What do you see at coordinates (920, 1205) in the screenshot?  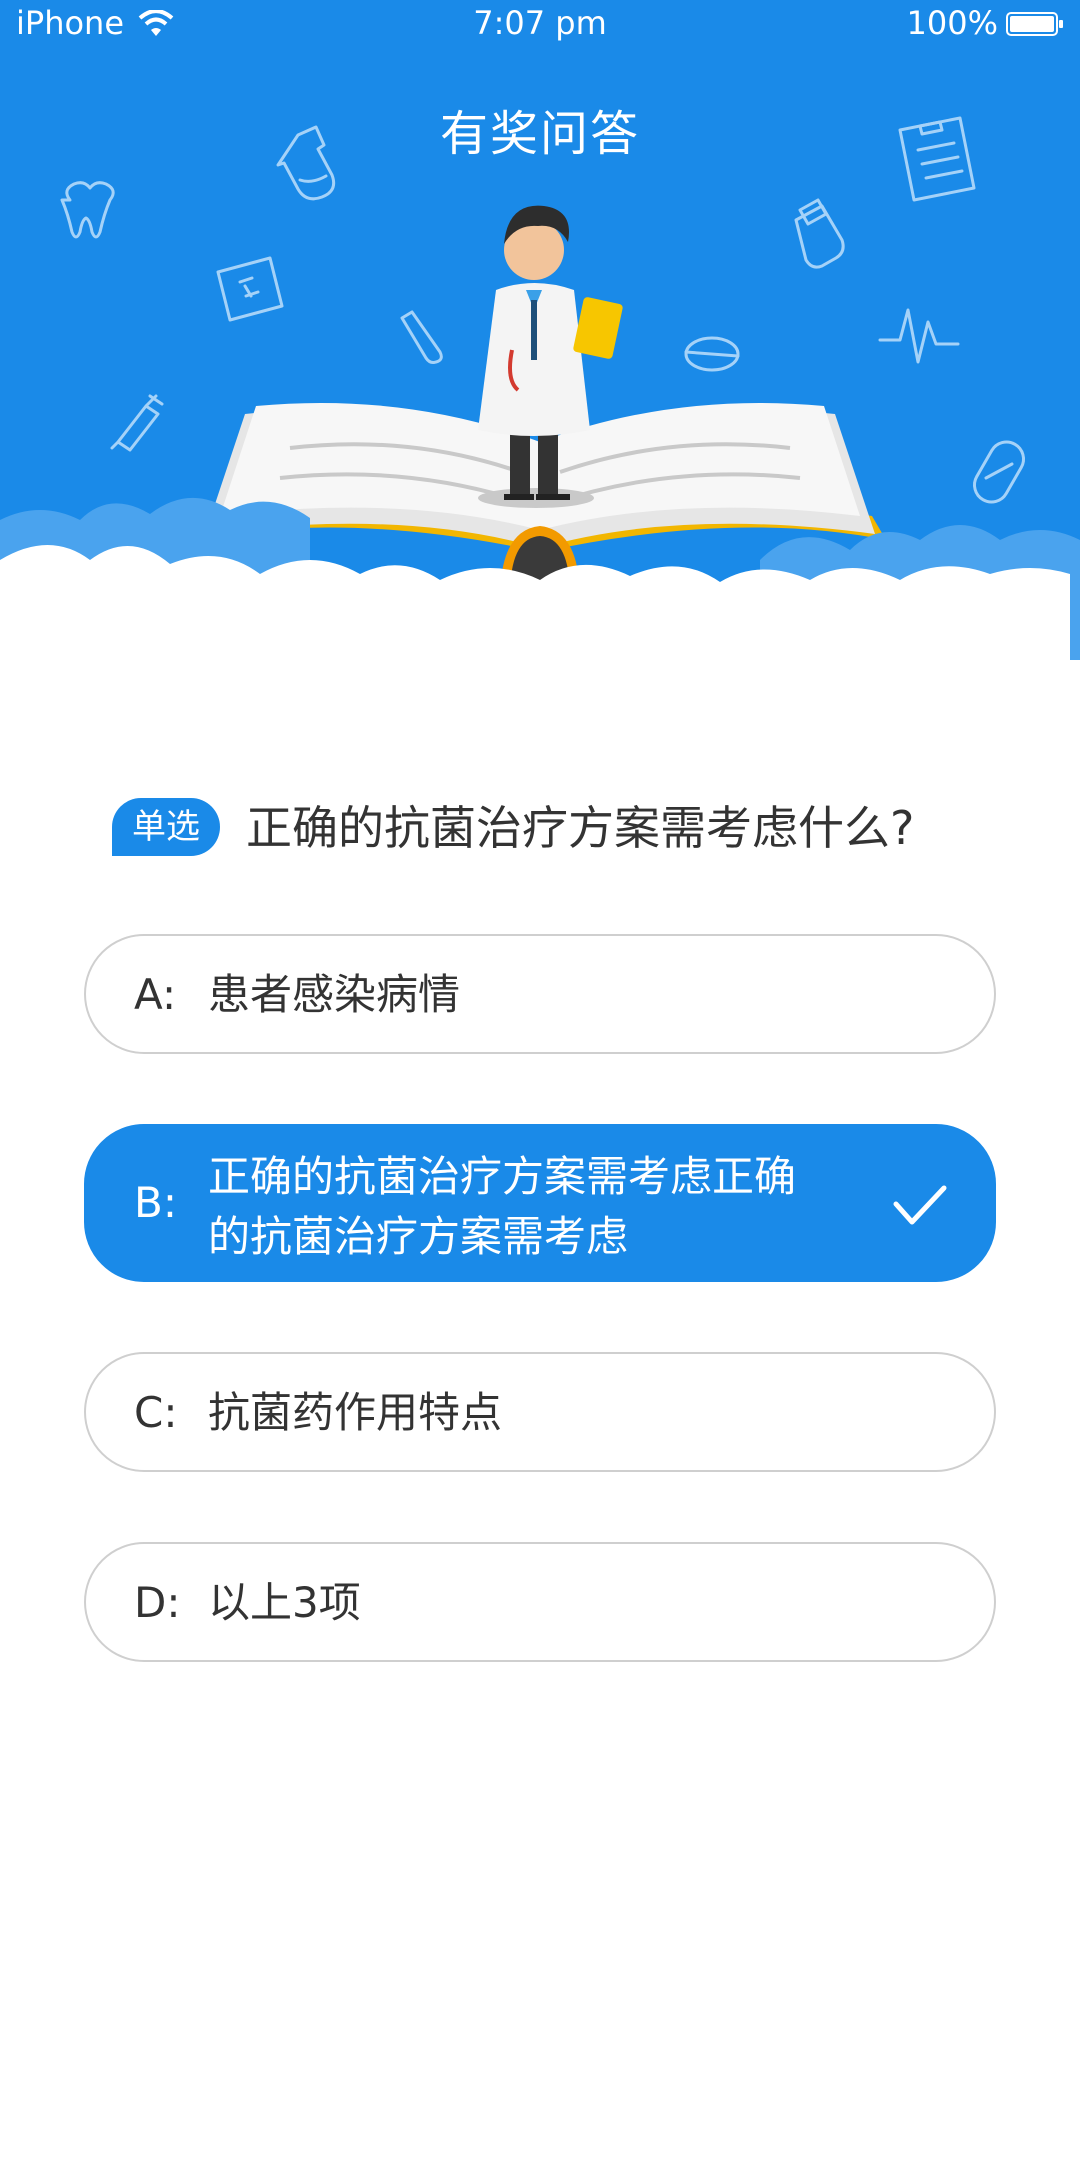 I see `checkmark-icon` at bounding box center [920, 1205].